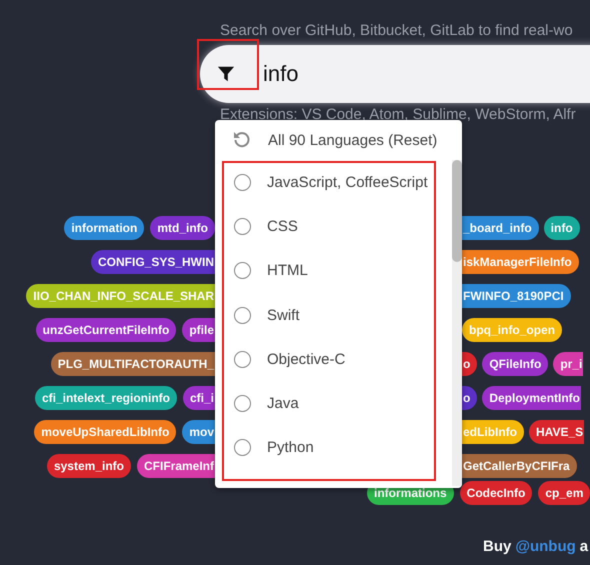 Image resolution: width=590 pixels, height=565 pixels. I want to click on tag: information, so click(104, 228).